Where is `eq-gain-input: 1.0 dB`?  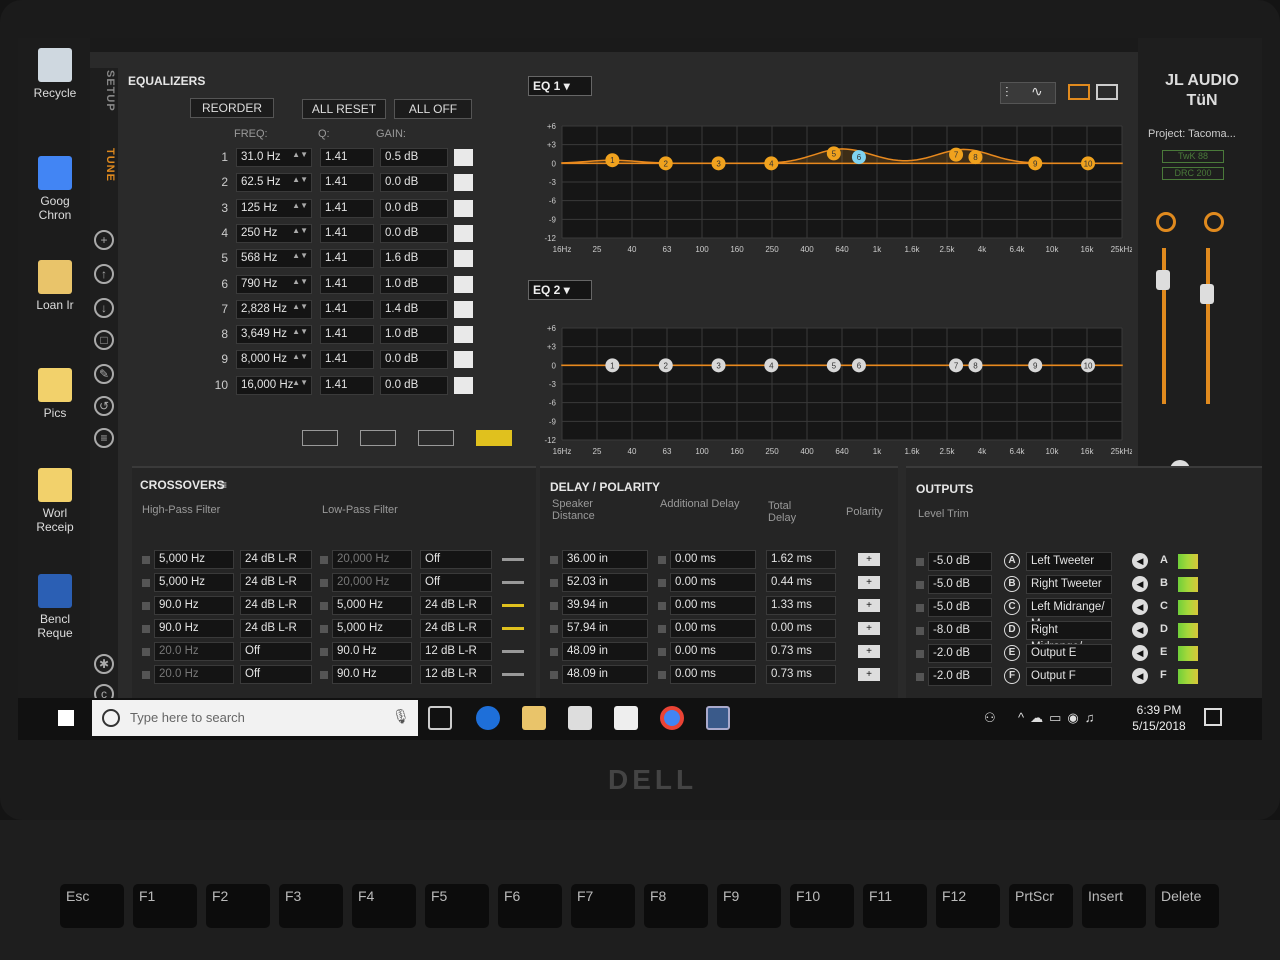 eq-gain-input: 1.0 dB is located at coordinates (414, 335).